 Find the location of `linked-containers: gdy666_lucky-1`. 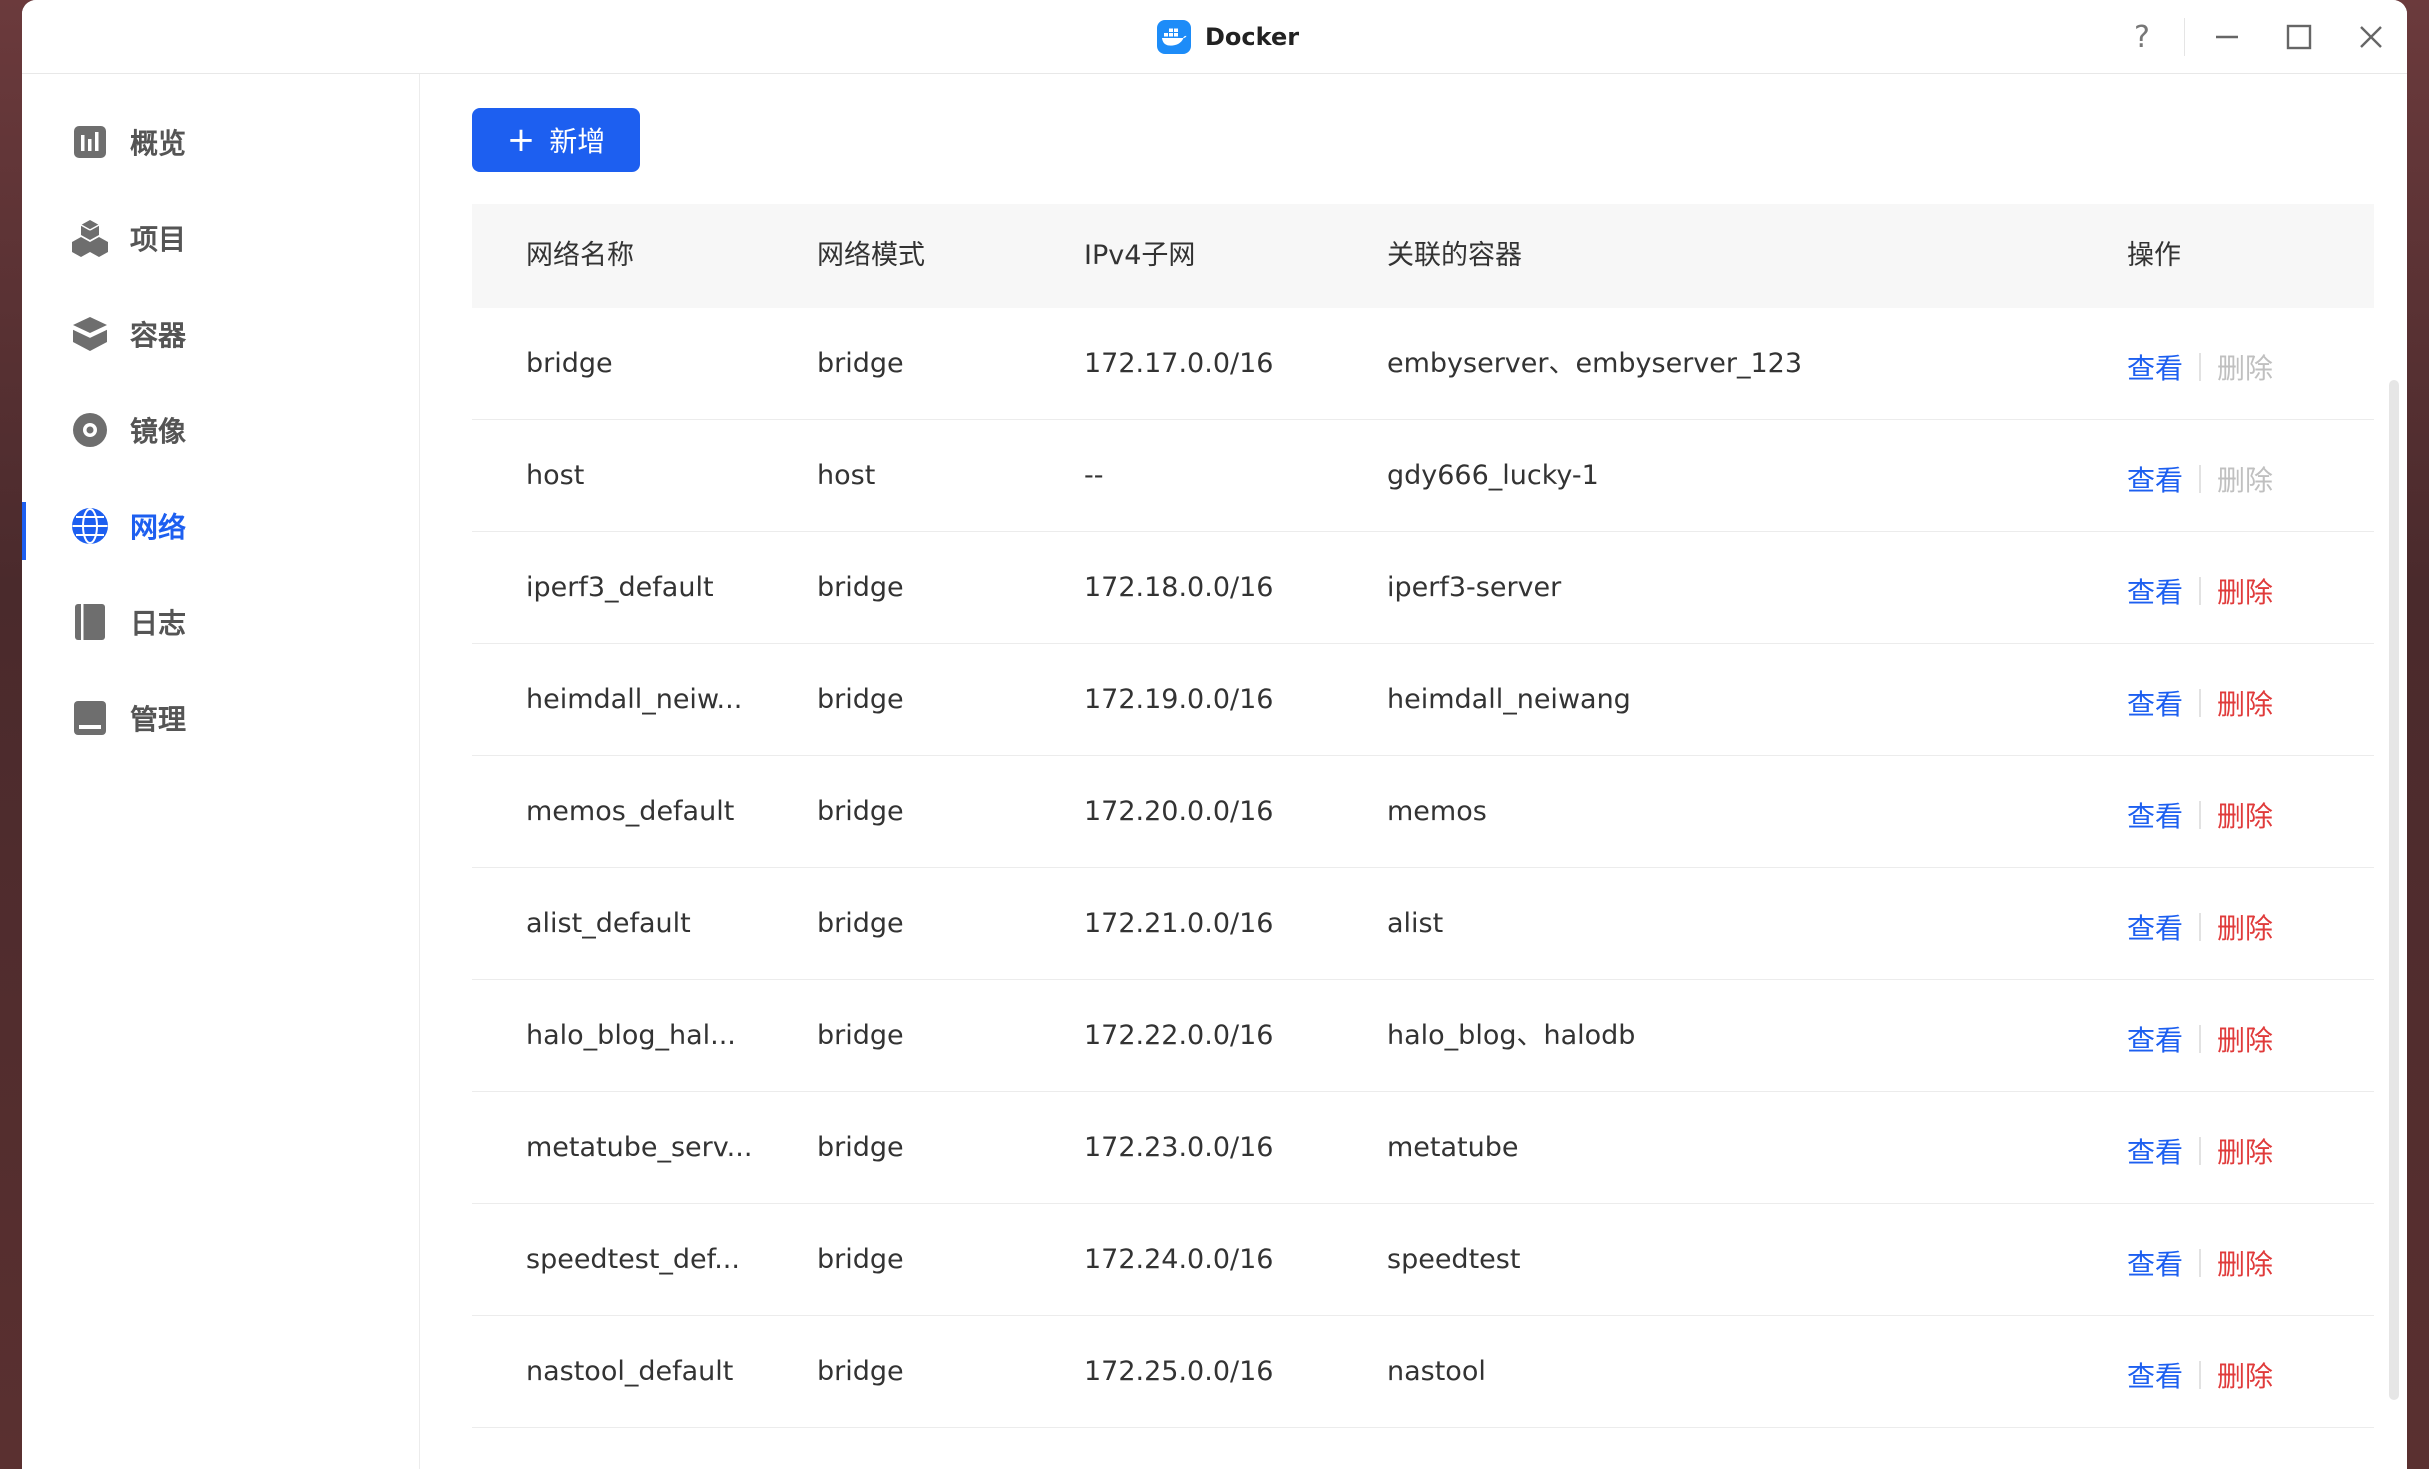

linked-containers: gdy666_lucky-1 is located at coordinates (1493, 475).